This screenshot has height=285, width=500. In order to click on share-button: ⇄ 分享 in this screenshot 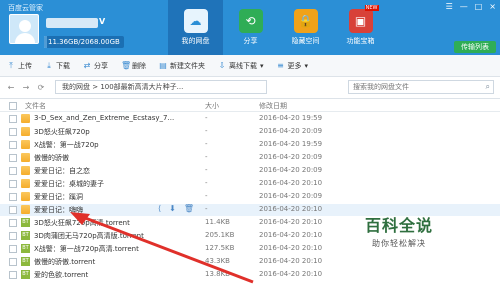, I will do `click(95, 66)`.